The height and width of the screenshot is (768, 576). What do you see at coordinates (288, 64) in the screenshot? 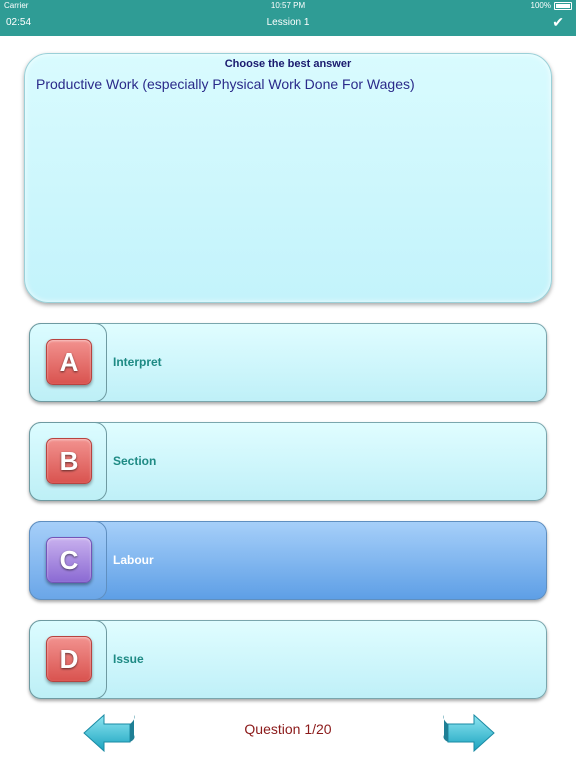
I see `question-heading: Choose the best answer` at bounding box center [288, 64].